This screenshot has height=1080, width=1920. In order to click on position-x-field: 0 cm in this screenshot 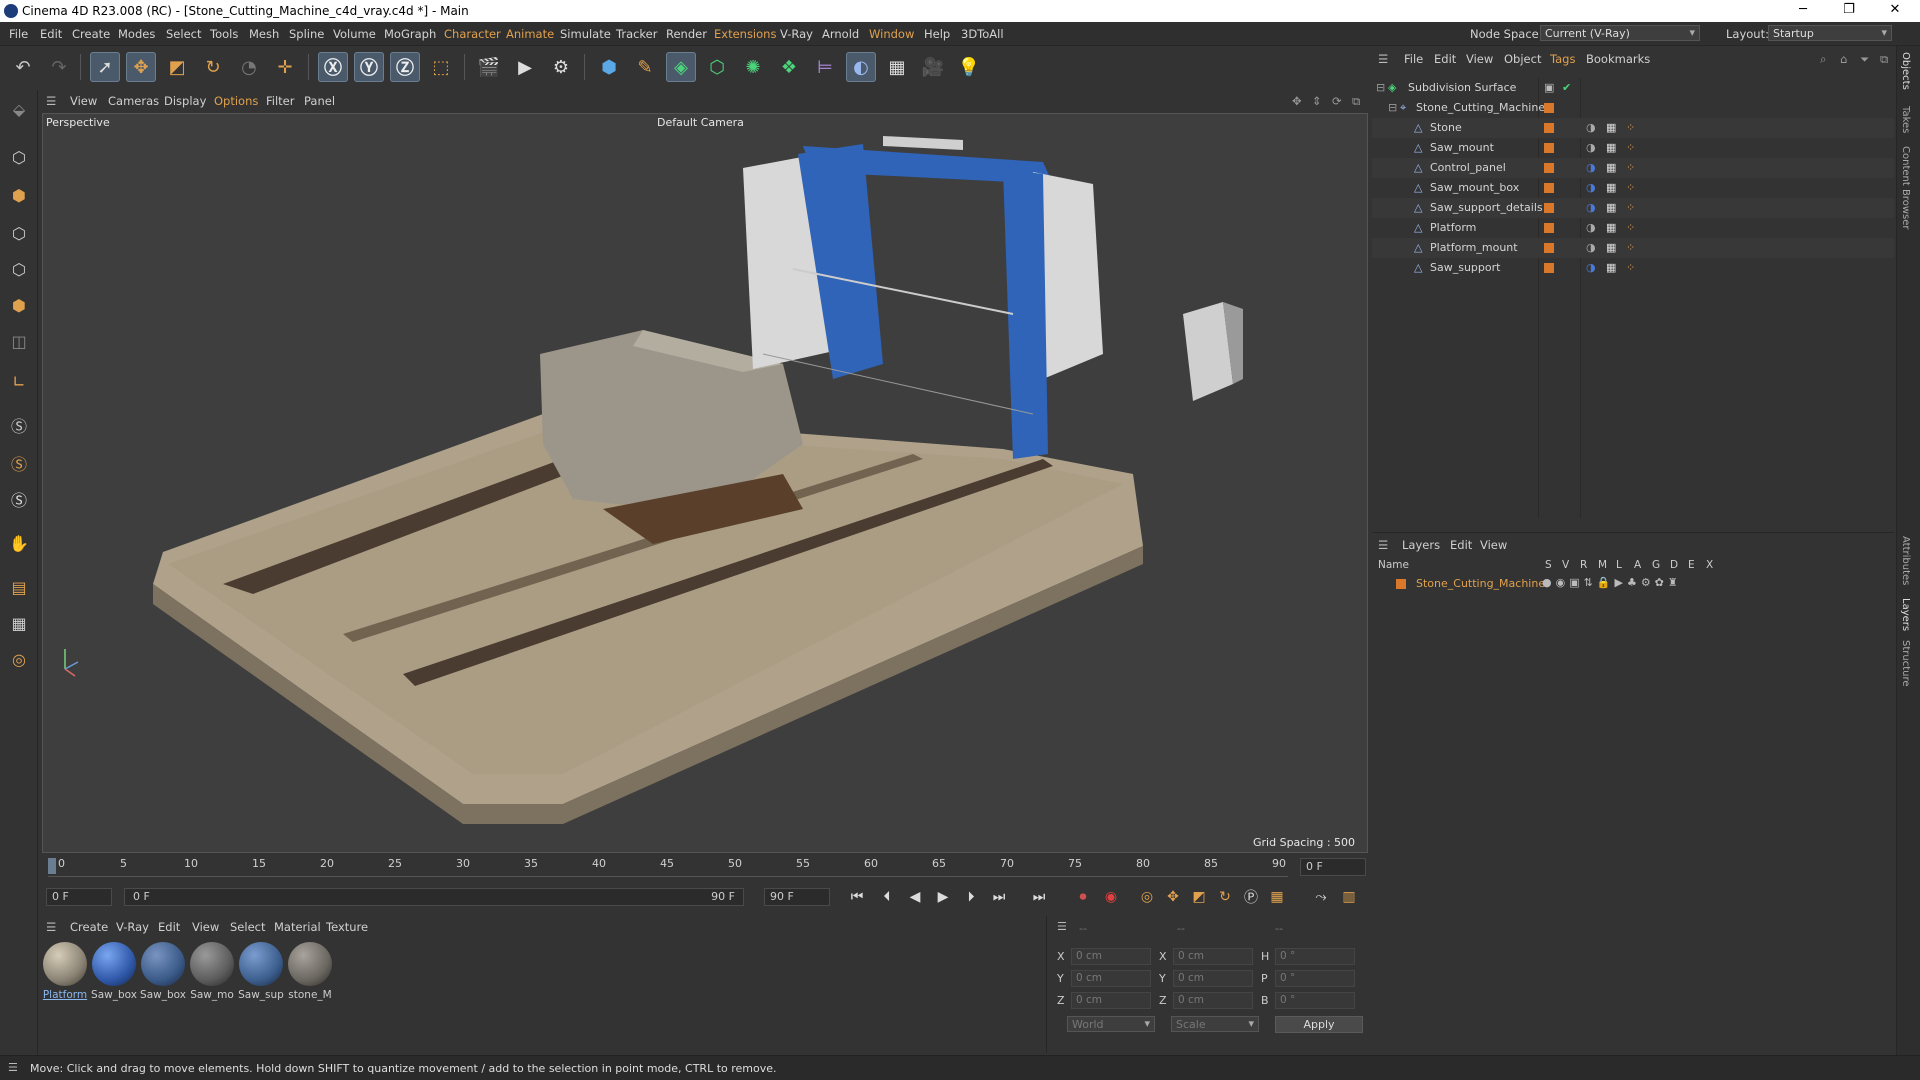, I will do `click(1111, 956)`.